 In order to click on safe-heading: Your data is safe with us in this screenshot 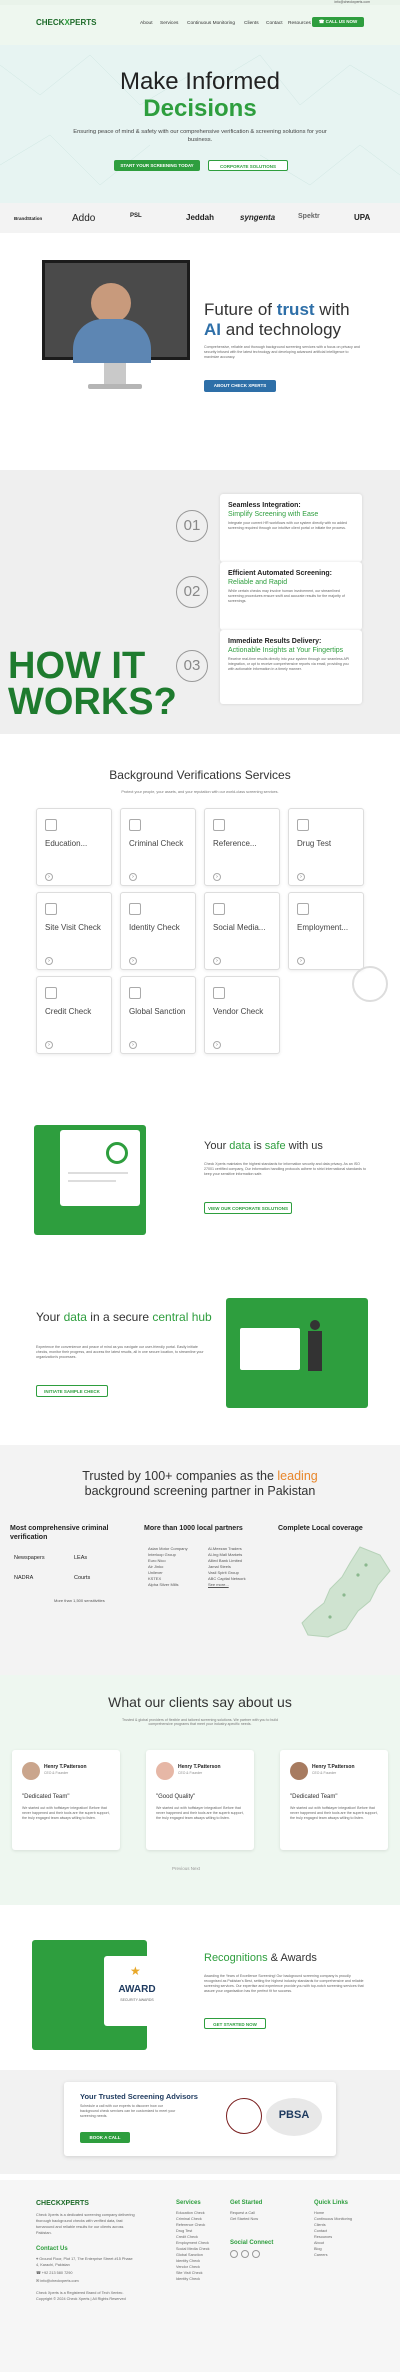, I will do `click(263, 1146)`.